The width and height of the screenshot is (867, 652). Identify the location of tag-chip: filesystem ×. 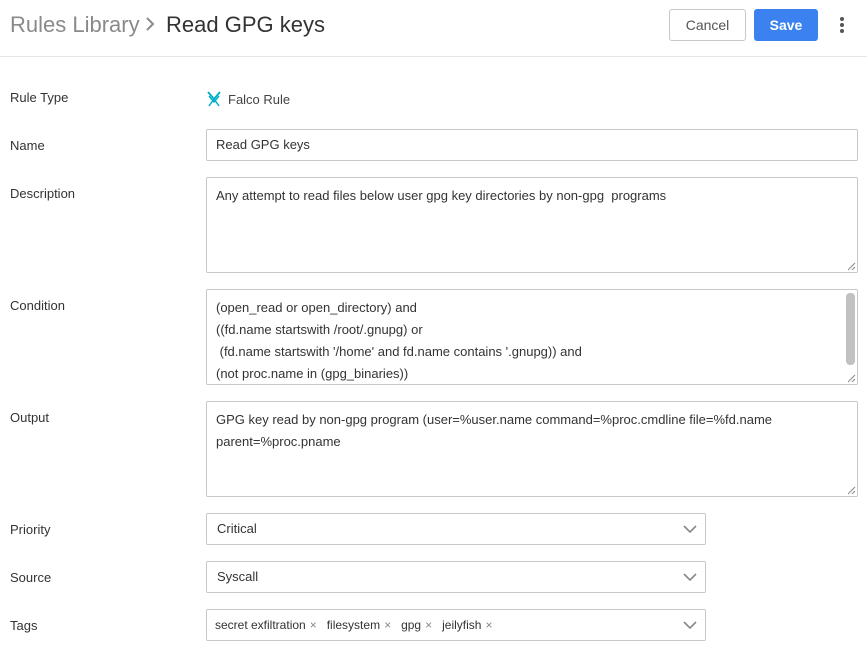
(359, 625).